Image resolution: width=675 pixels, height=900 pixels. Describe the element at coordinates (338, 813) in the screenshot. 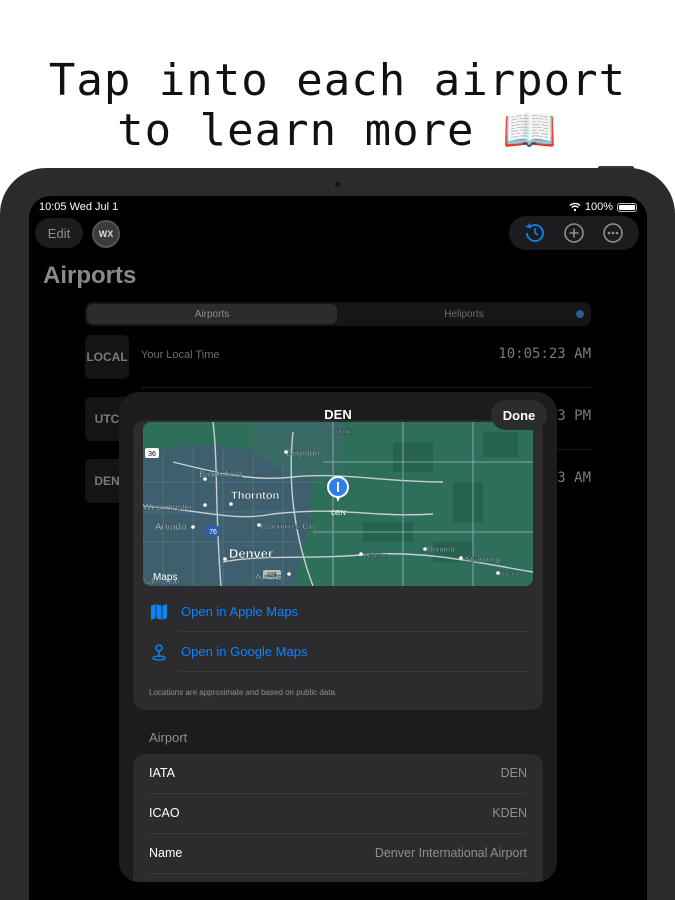

I see `info-row-icao: ICAO KDEN` at that location.